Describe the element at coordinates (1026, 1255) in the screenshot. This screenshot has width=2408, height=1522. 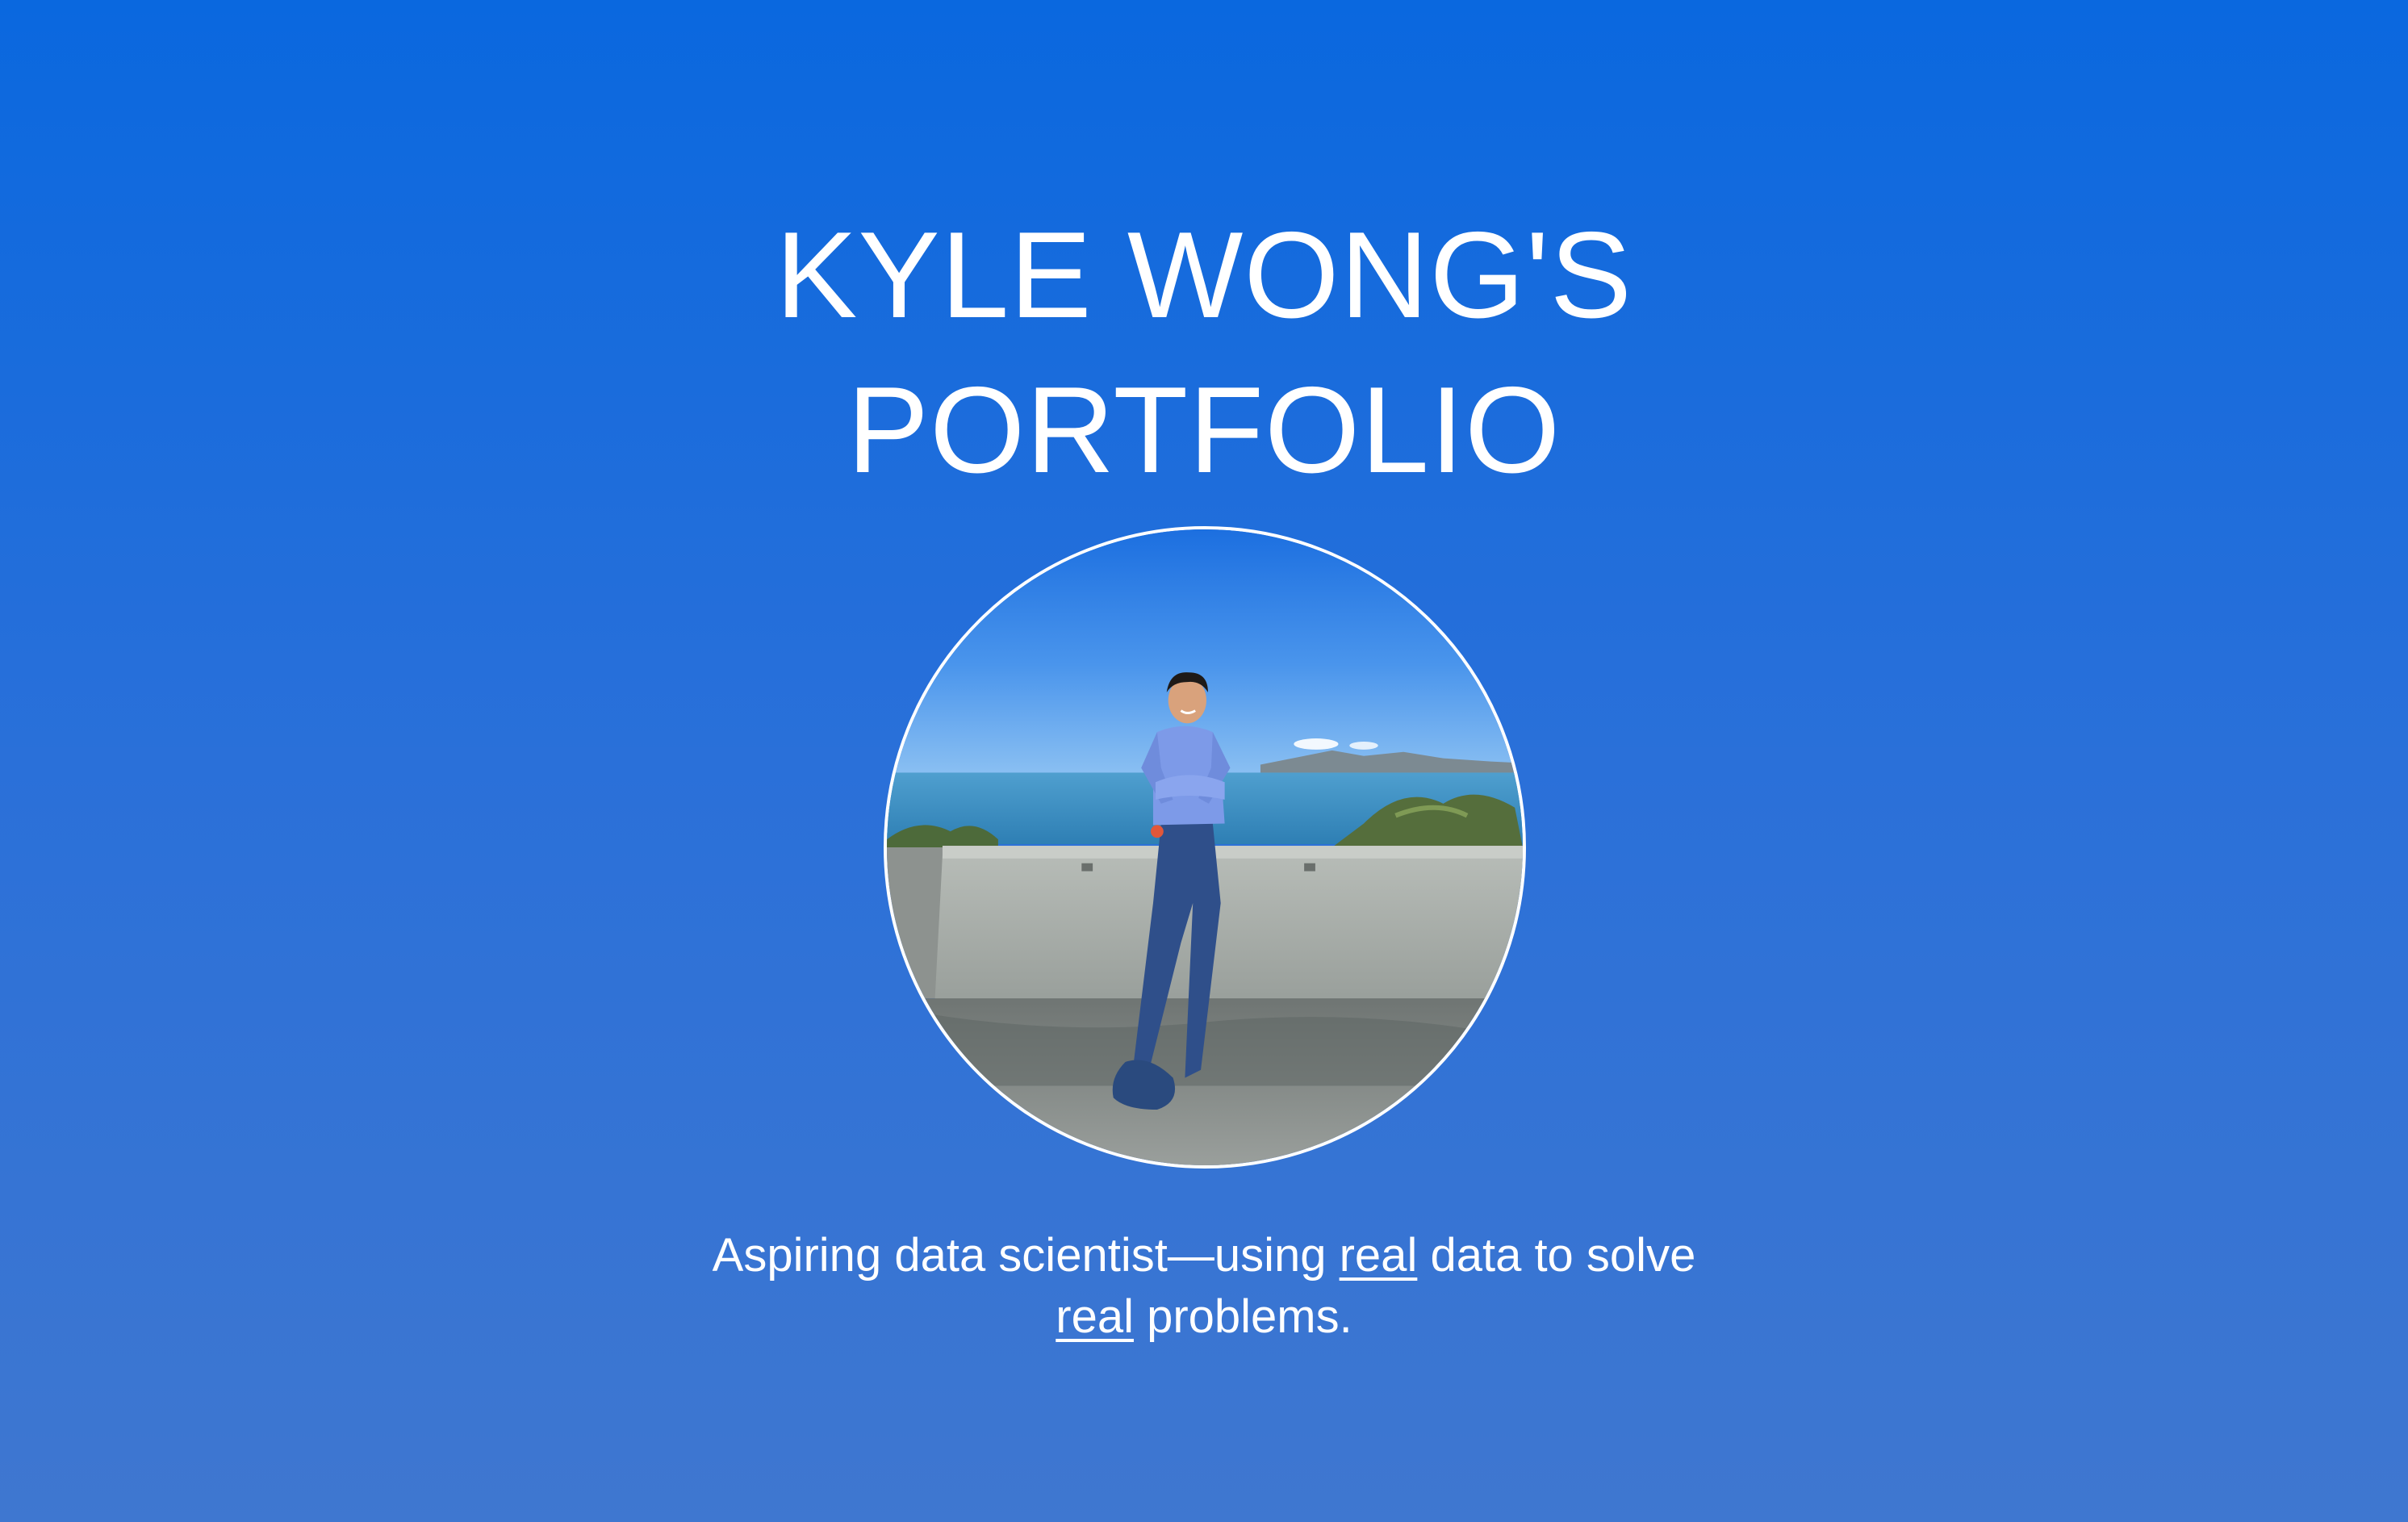
I see `tagline-text-1: Aspiring data scientist—using` at that location.